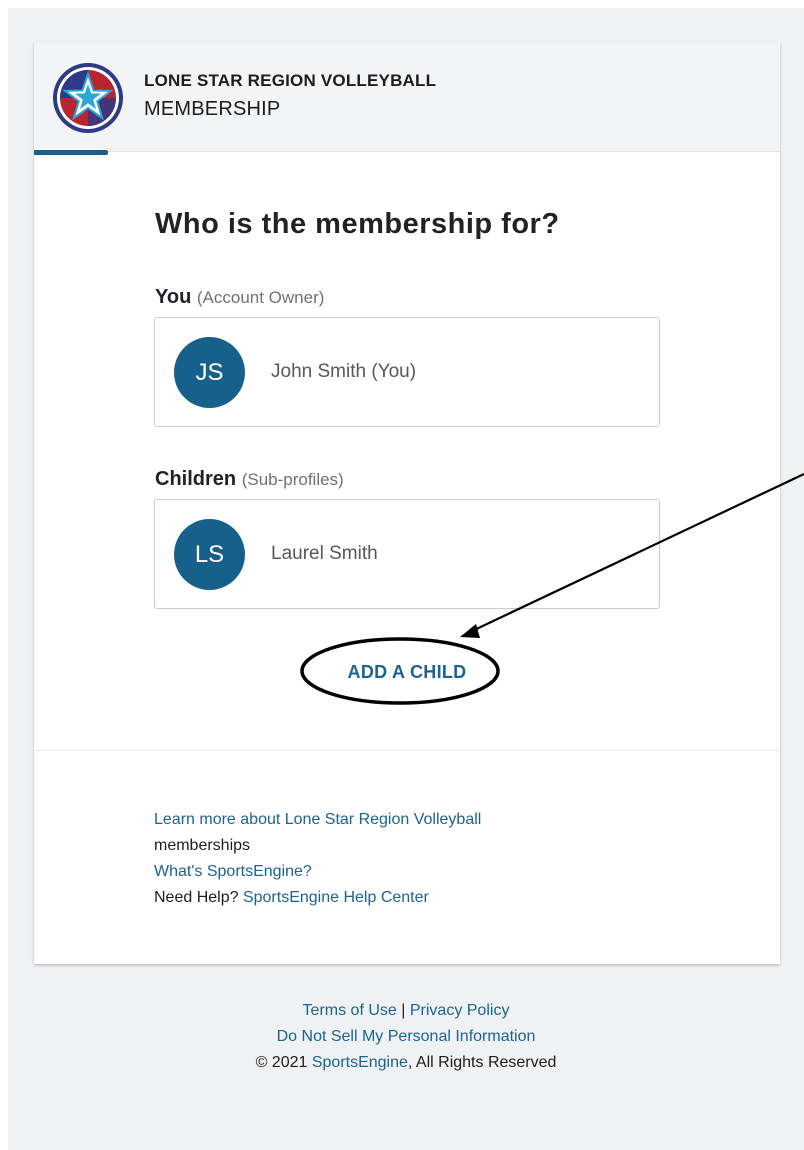 The width and height of the screenshot is (804, 1150). I want to click on children-sub-label: (Sub-profiles), so click(292, 479).